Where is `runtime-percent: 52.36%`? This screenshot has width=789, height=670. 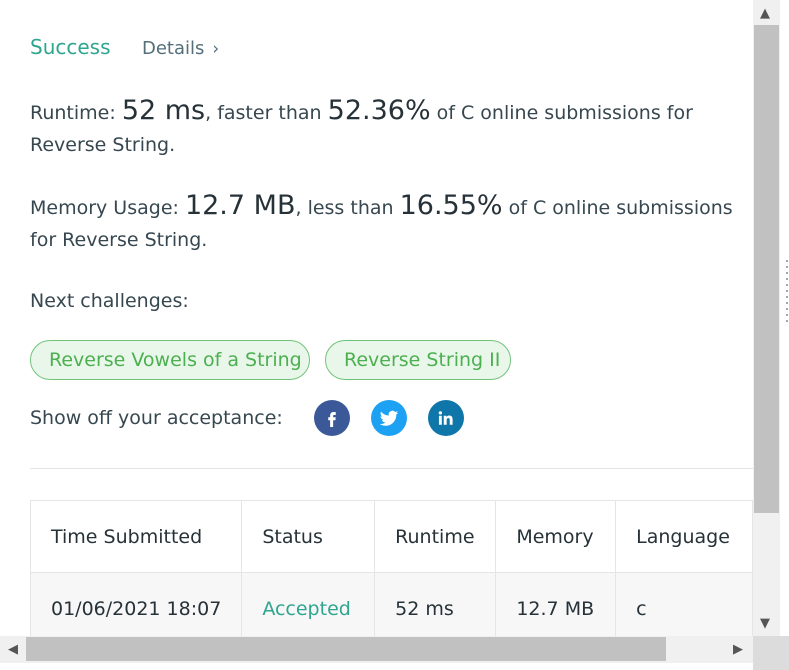
runtime-percent: 52.36% is located at coordinates (379, 110).